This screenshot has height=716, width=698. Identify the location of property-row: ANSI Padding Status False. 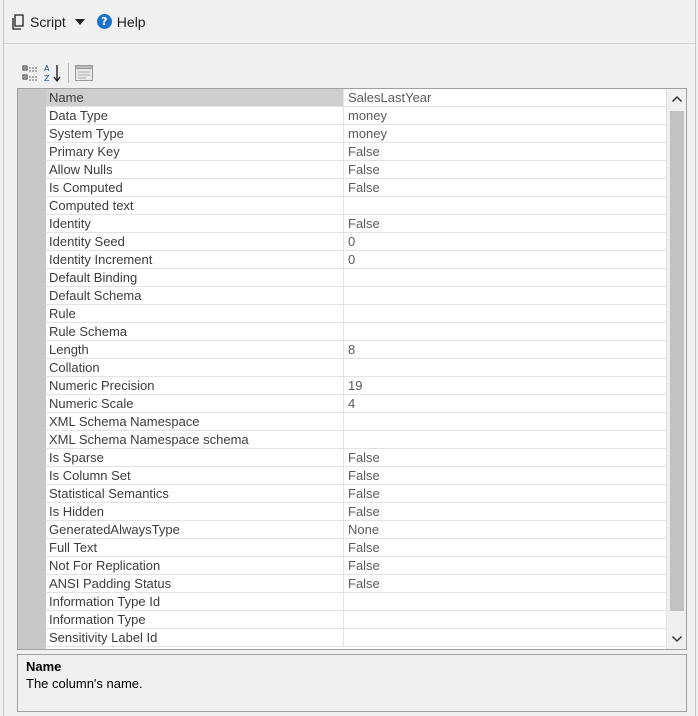
(356, 584).